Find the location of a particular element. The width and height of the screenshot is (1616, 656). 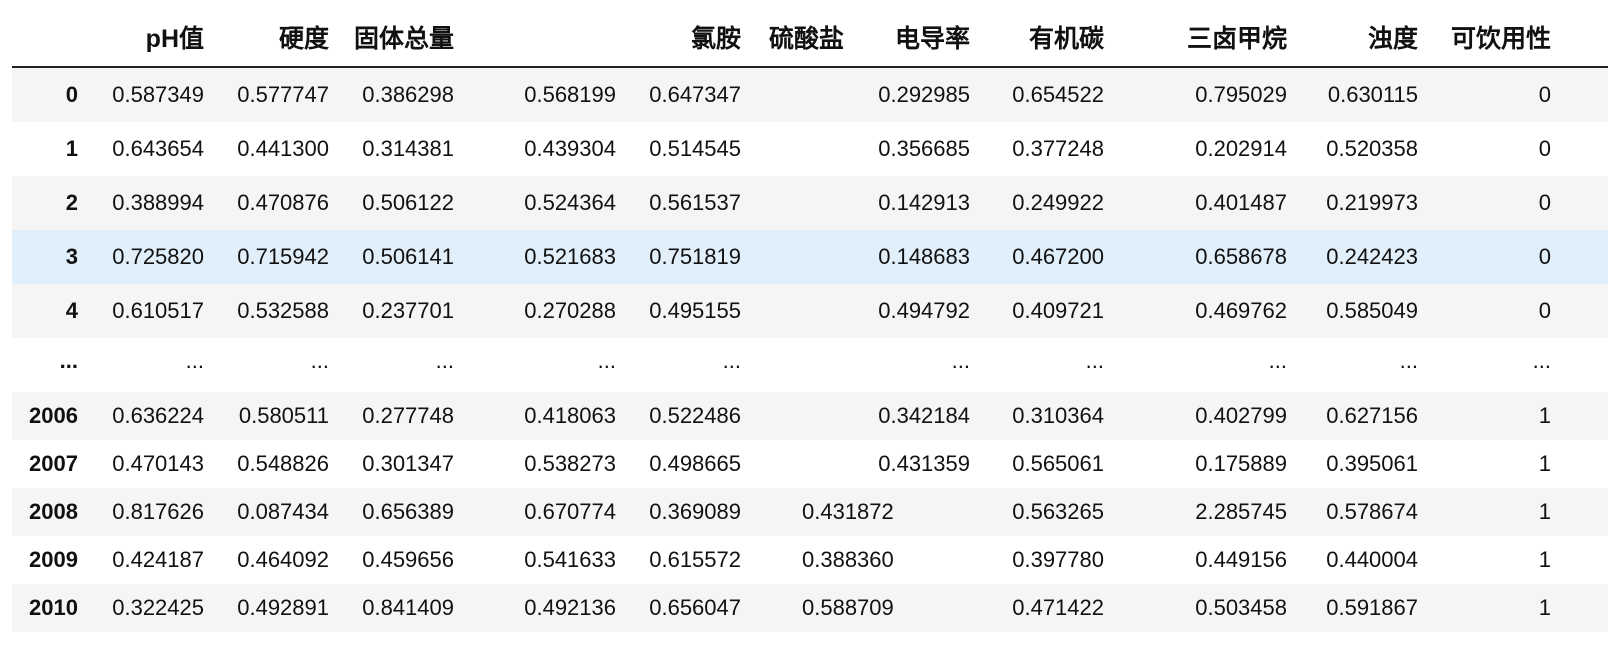

table-cell: 0.521683 is located at coordinates (570, 256).